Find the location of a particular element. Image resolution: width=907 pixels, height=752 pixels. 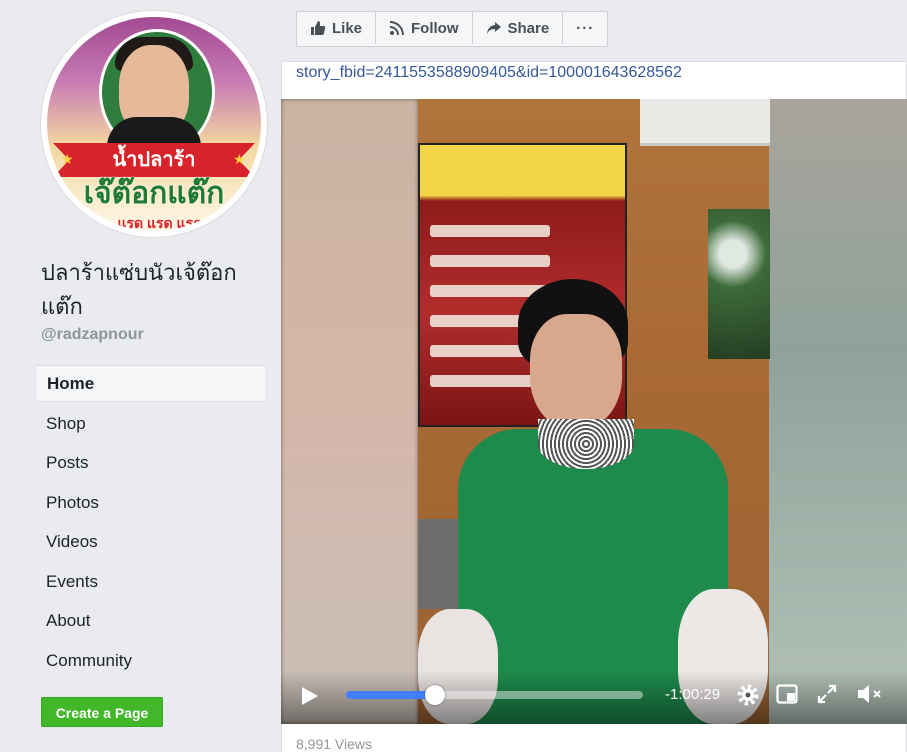

page-username: @radzapnour is located at coordinates (92, 335).